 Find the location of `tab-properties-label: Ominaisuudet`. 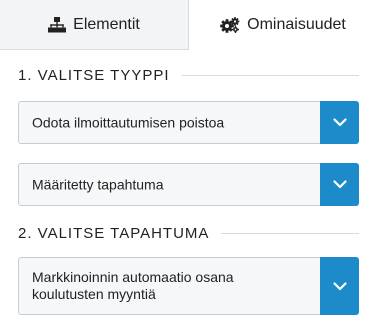

tab-properties-label: Ominaisuudet is located at coordinates (296, 24).